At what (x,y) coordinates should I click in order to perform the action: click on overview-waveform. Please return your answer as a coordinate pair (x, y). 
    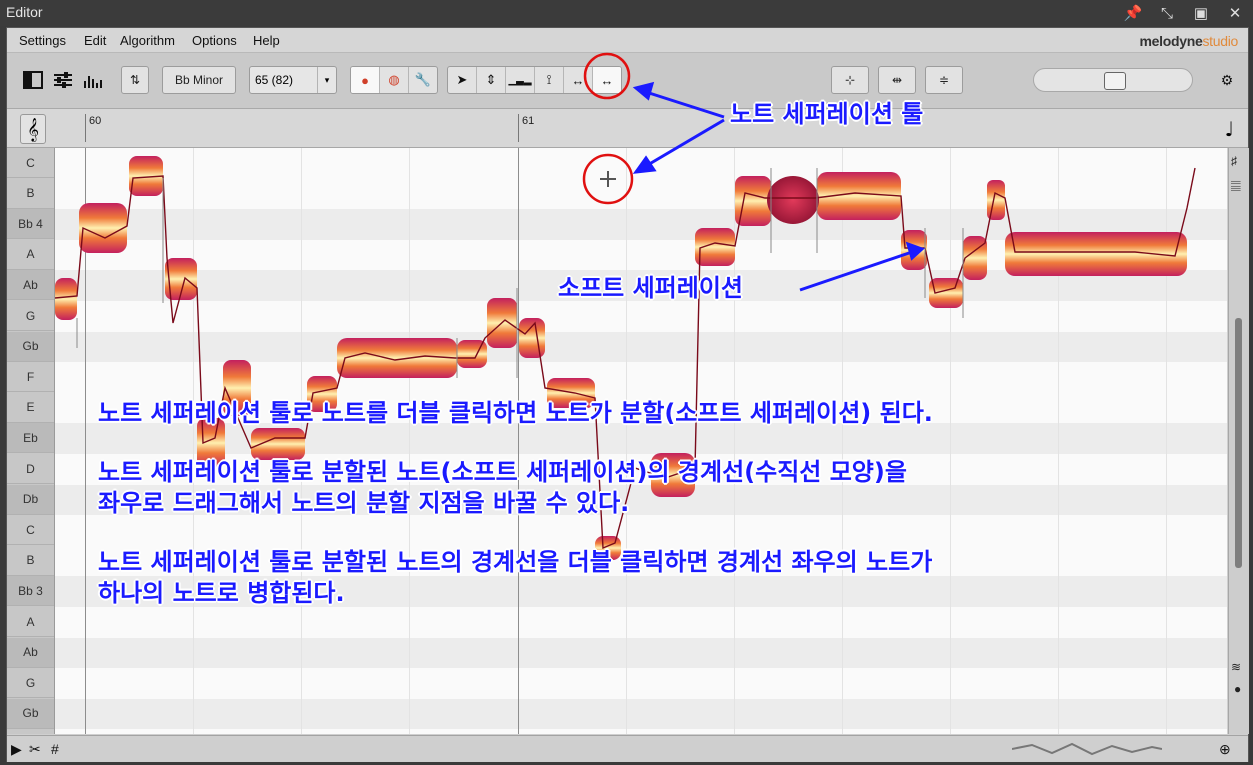
    Looking at the image, I should click on (1087, 749).